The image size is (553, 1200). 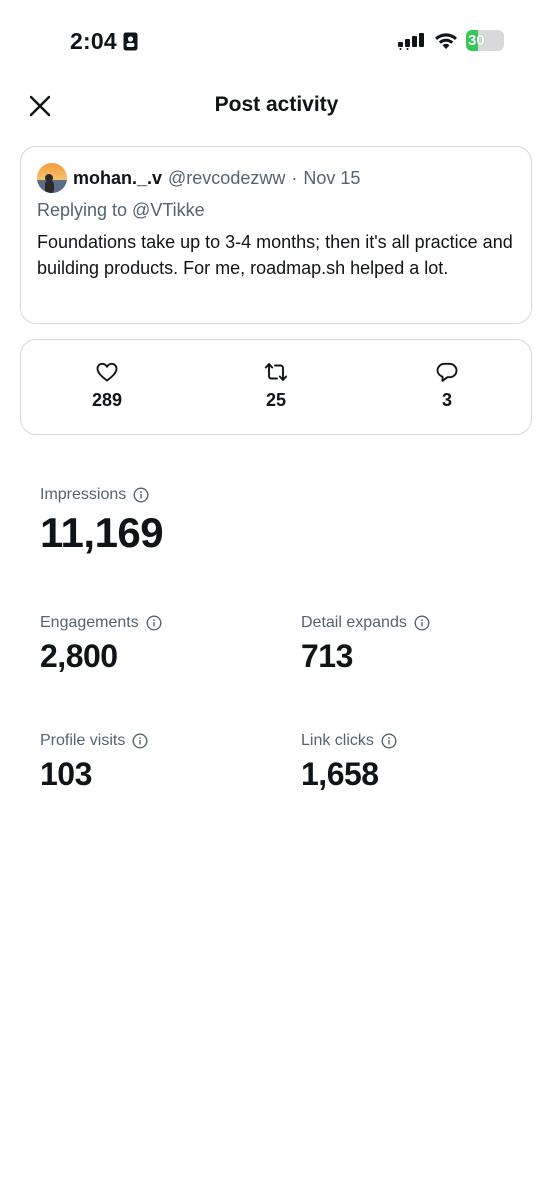 I want to click on heart-icon, so click(x=107, y=372).